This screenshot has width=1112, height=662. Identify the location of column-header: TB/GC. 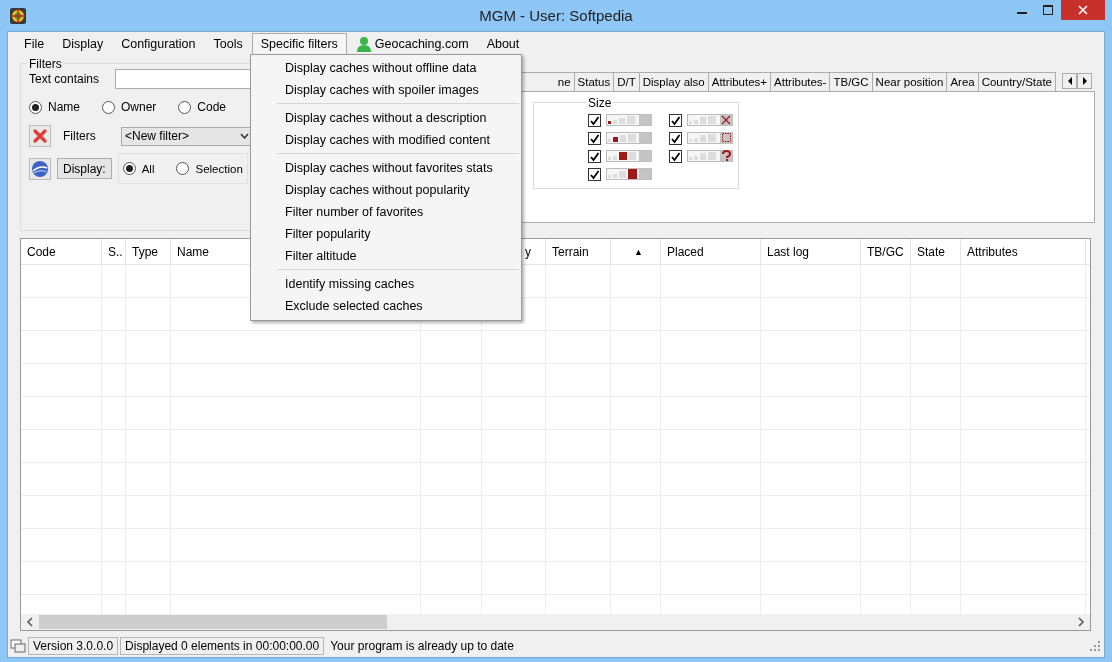
(886, 251).